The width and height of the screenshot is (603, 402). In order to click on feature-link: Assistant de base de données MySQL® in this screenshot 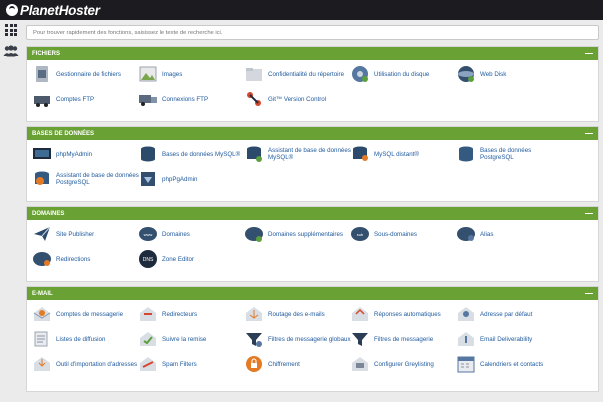, I will do `click(298, 154)`.